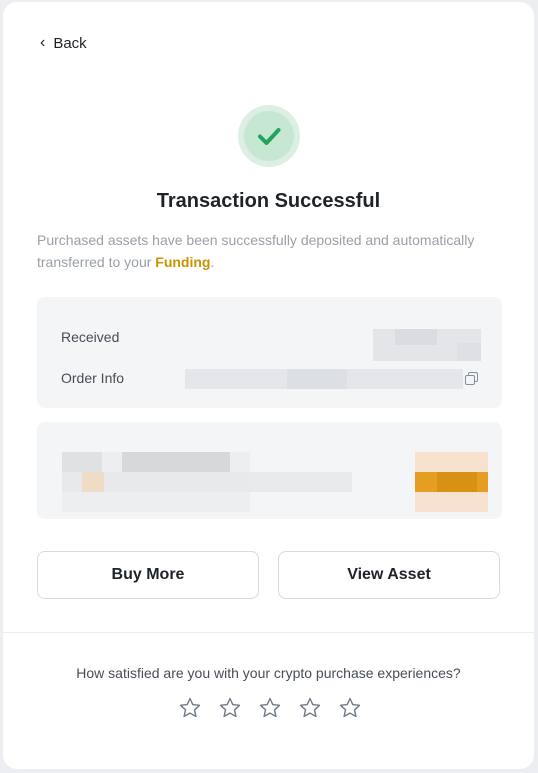 The image size is (538, 773). What do you see at coordinates (148, 575) in the screenshot?
I see `buy-more-button: Buy More` at bounding box center [148, 575].